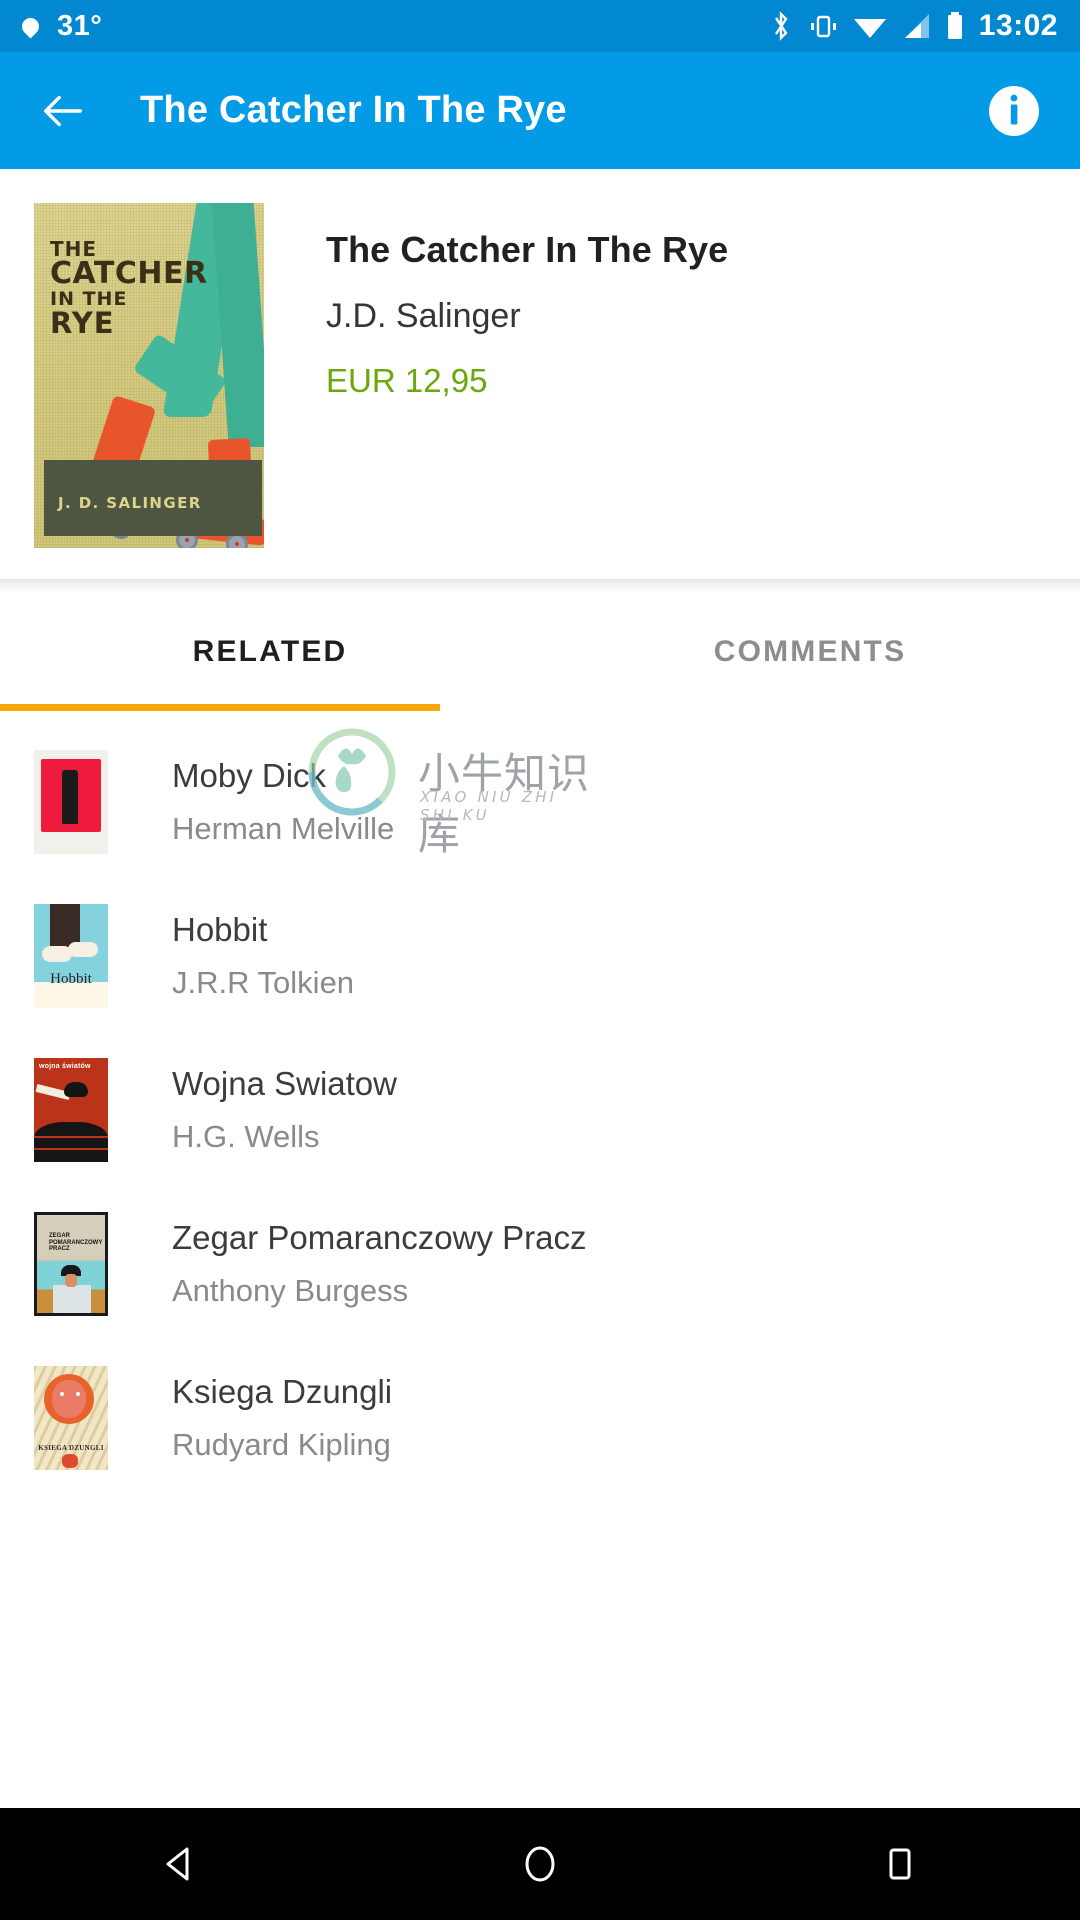 This screenshot has height=1920, width=1080. What do you see at coordinates (423, 316) in the screenshot?
I see `book-author: J.D. Salinger` at bounding box center [423, 316].